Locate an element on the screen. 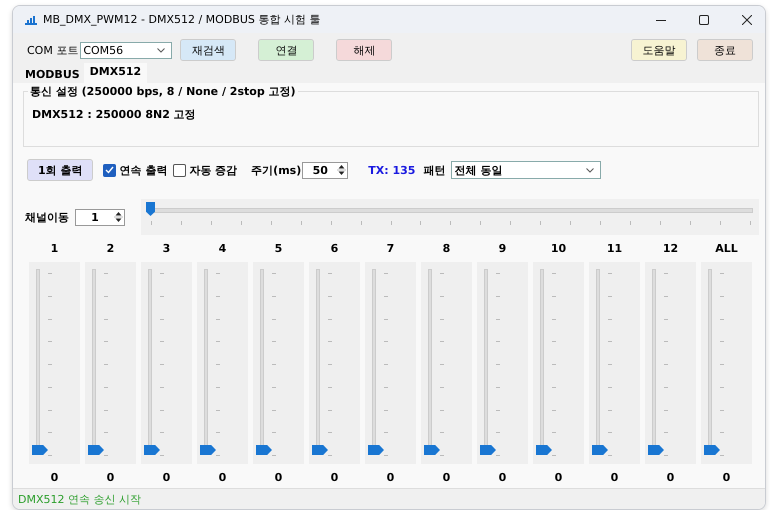 Image resolution: width=770 pixels, height=517 pixels. toolbar-button: 해제 is located at coordinates (364, 50).